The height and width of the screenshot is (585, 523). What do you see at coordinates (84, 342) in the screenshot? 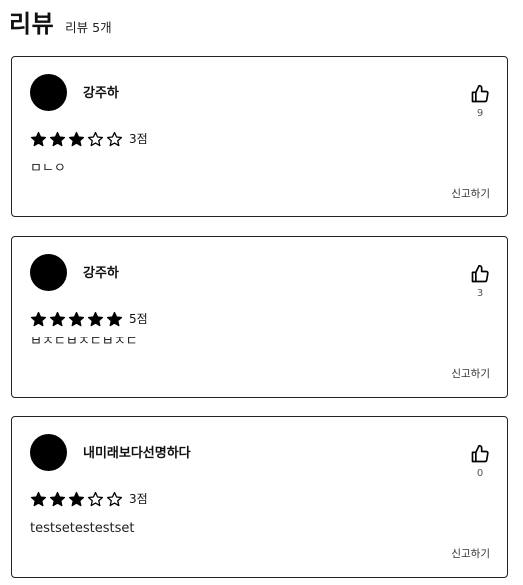
I see `review-content: ㅂㅈㄷㅂㅈㄷㅂㅈㄷ` at bounding box center [84, 342].